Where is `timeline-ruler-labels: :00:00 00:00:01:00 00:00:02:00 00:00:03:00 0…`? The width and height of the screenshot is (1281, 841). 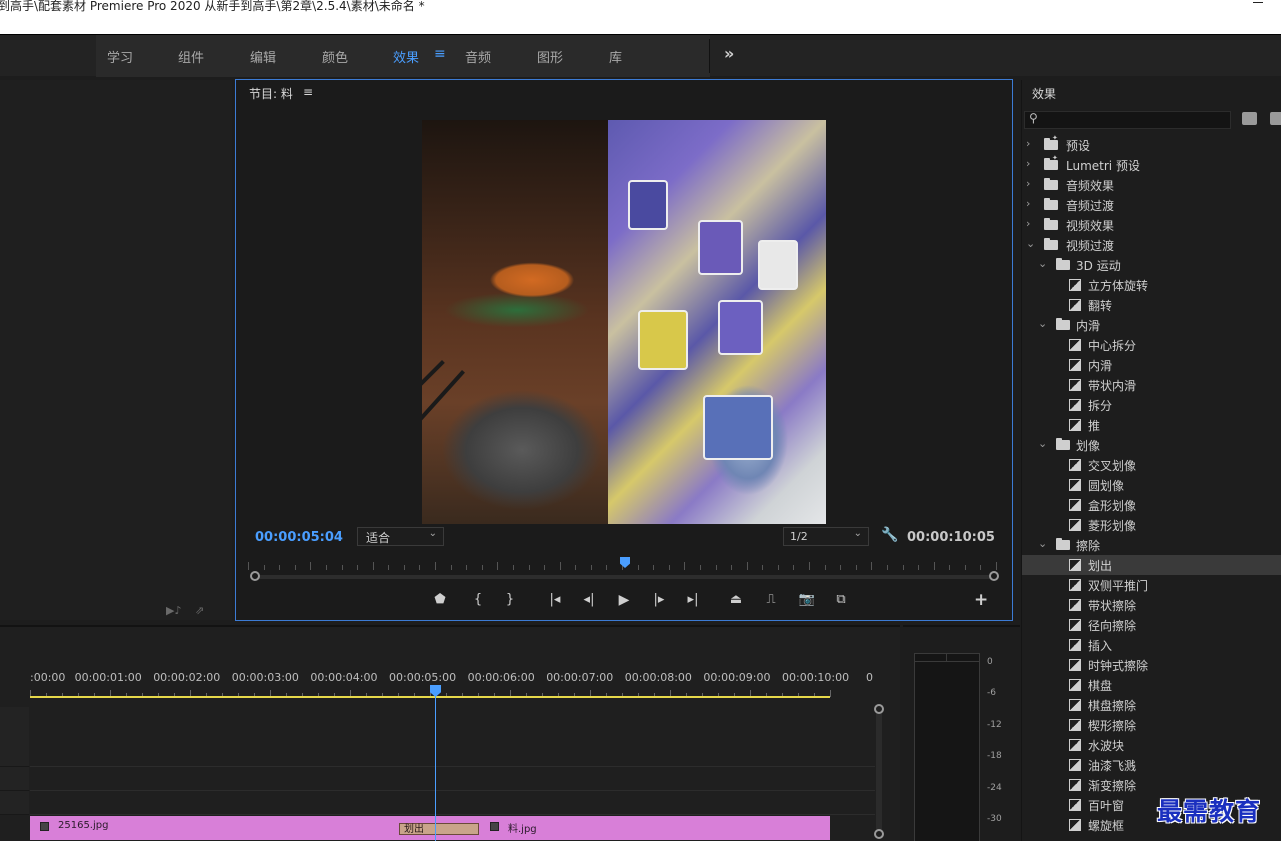 timeline-ruler-labels: :00:00 00:00:01:00 00:00:02:00 00:00:03:00 0… is located at coordinates (440, 679).